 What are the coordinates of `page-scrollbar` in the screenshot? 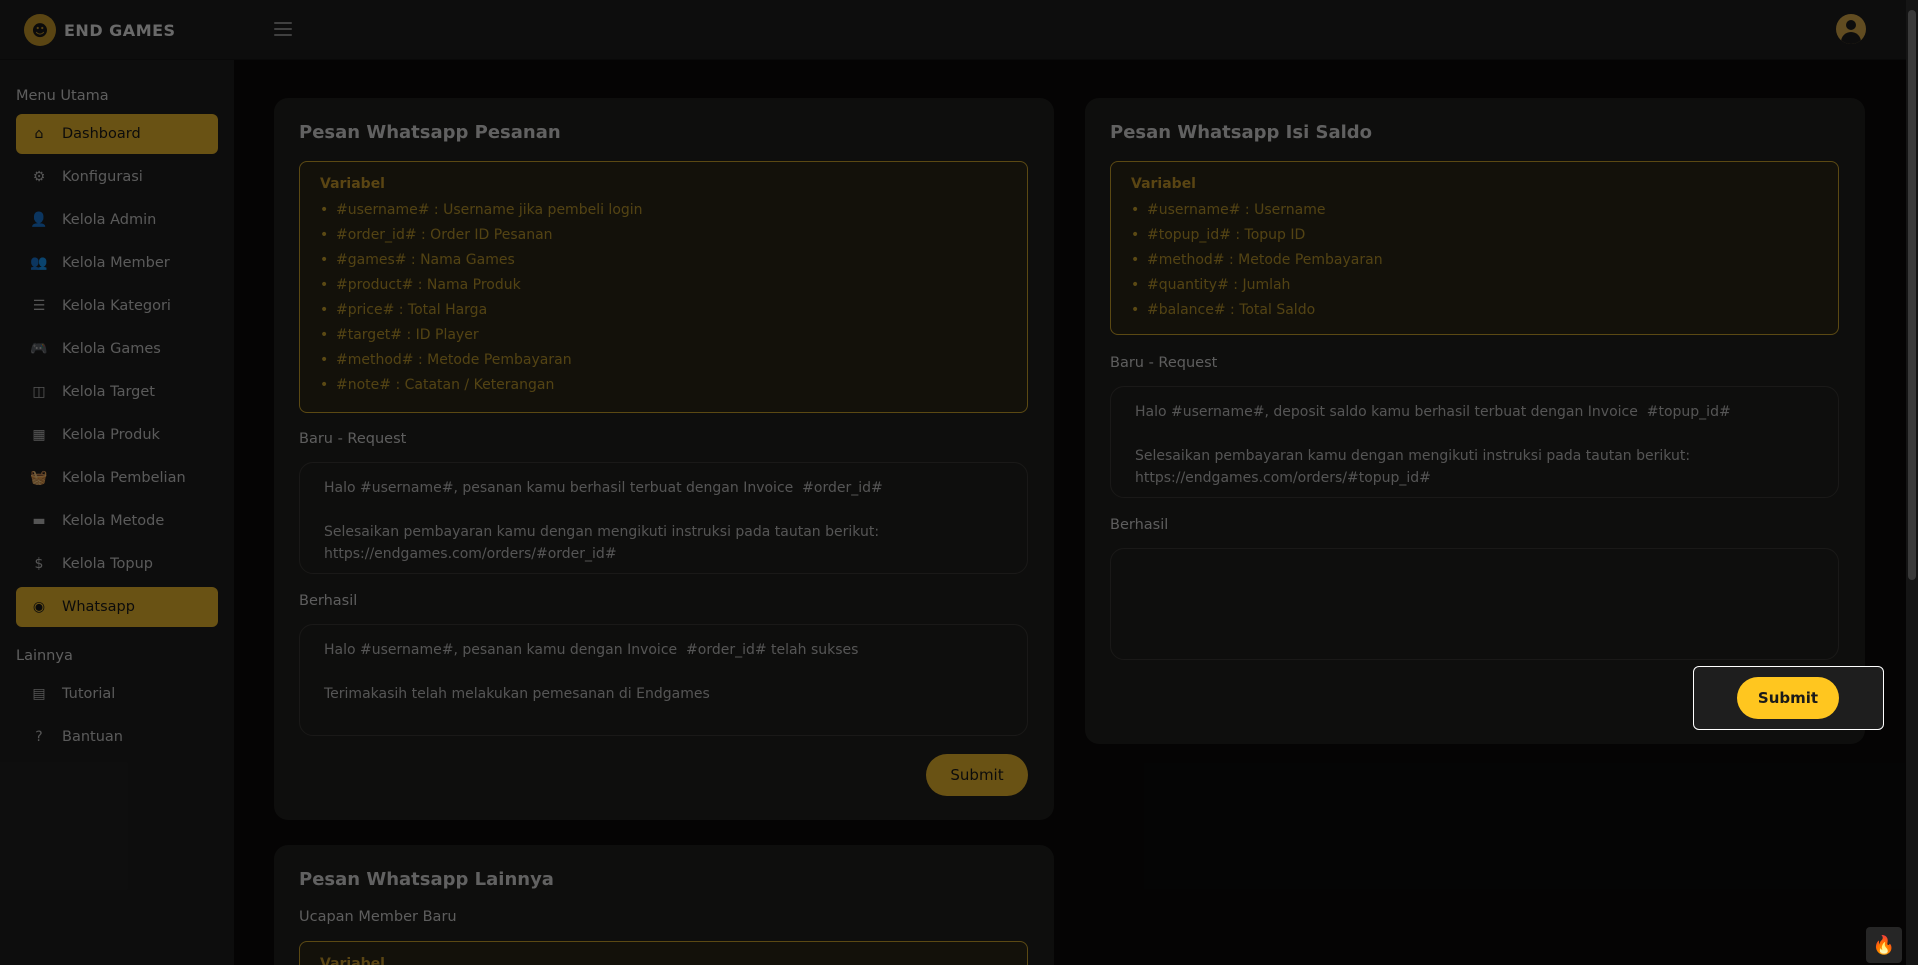 It's located at (1912, 482).